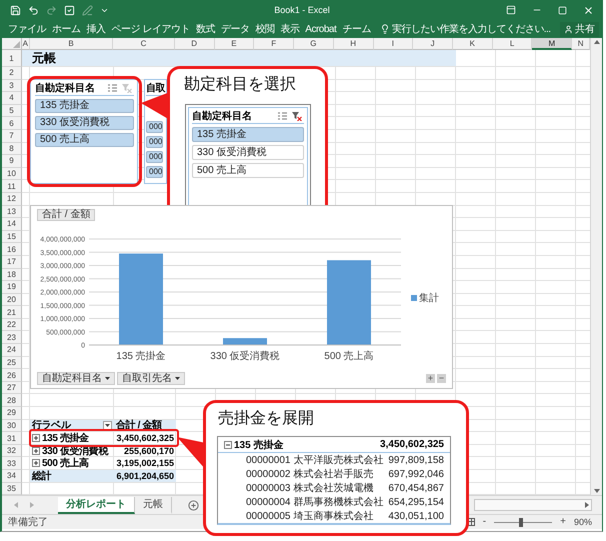  Describe the element at coordinates (228, 444) in the screenshot. I see `collapse-icon` at that location.